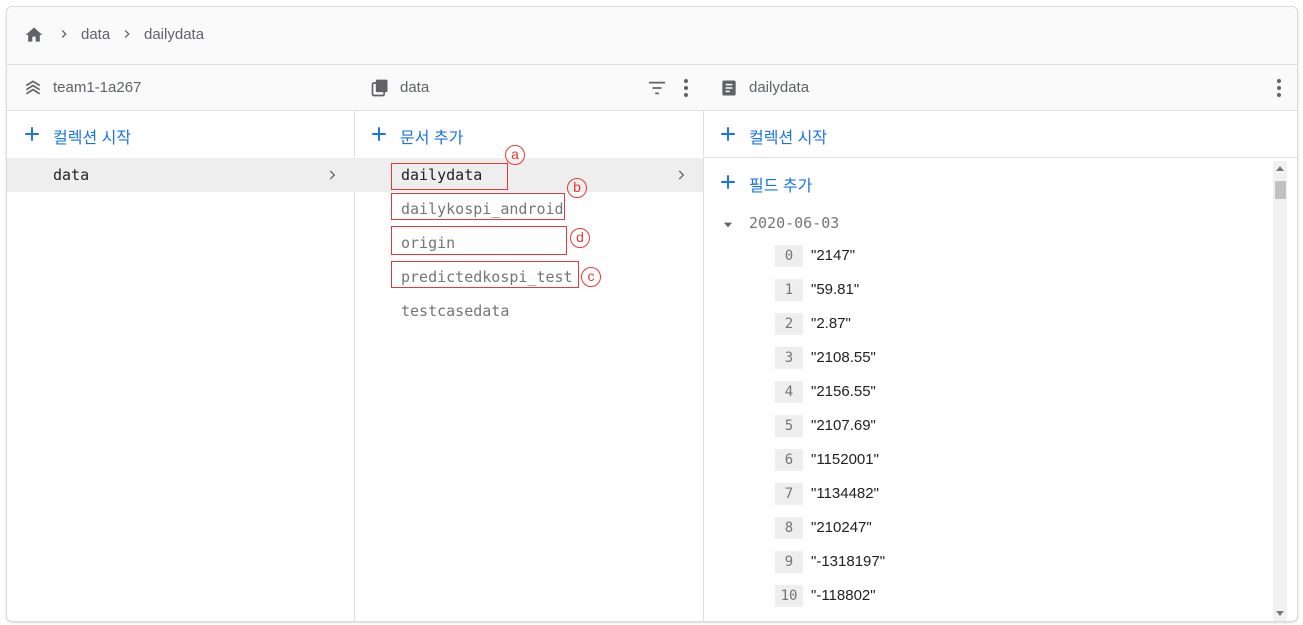  Describe the element at coordinates (789, 528) in the screenshot. I see `field-entry-index: 8` at that location.